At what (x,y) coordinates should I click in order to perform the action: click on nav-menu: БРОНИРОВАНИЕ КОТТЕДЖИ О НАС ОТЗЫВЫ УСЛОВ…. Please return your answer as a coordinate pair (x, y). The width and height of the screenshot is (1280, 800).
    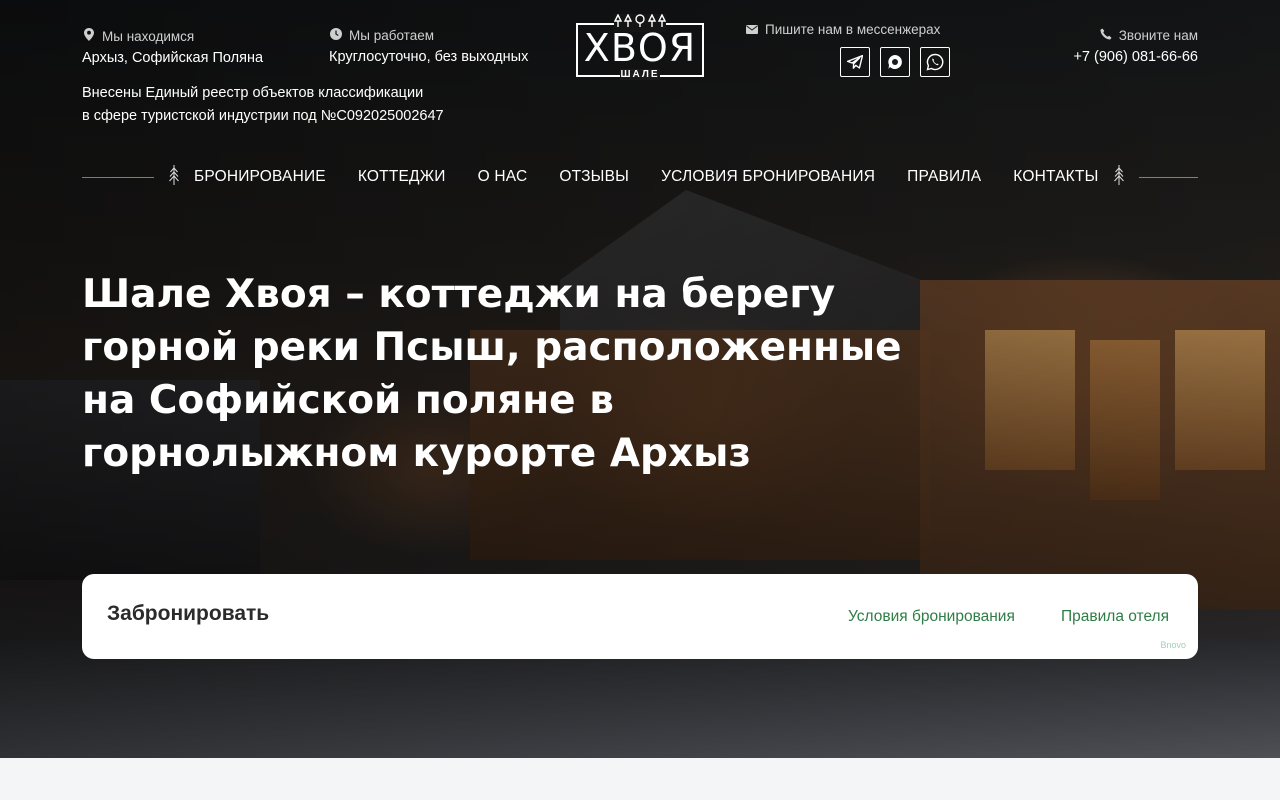
    Looking at the image, I should click on (646, 177).